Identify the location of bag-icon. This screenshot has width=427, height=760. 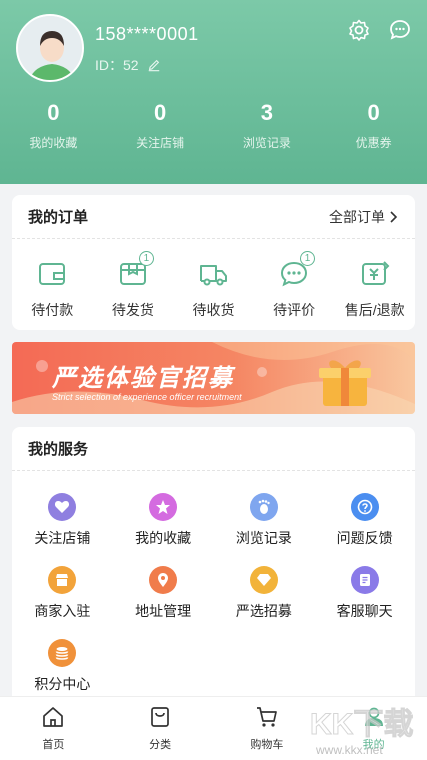
(160, 717).